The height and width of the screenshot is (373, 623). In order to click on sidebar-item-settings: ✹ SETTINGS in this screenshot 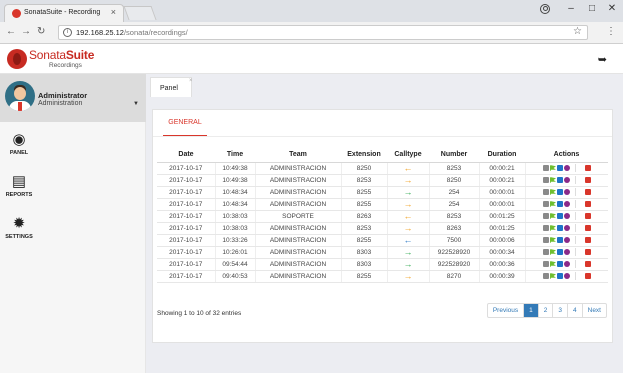, I will do `click(19, 228)`.